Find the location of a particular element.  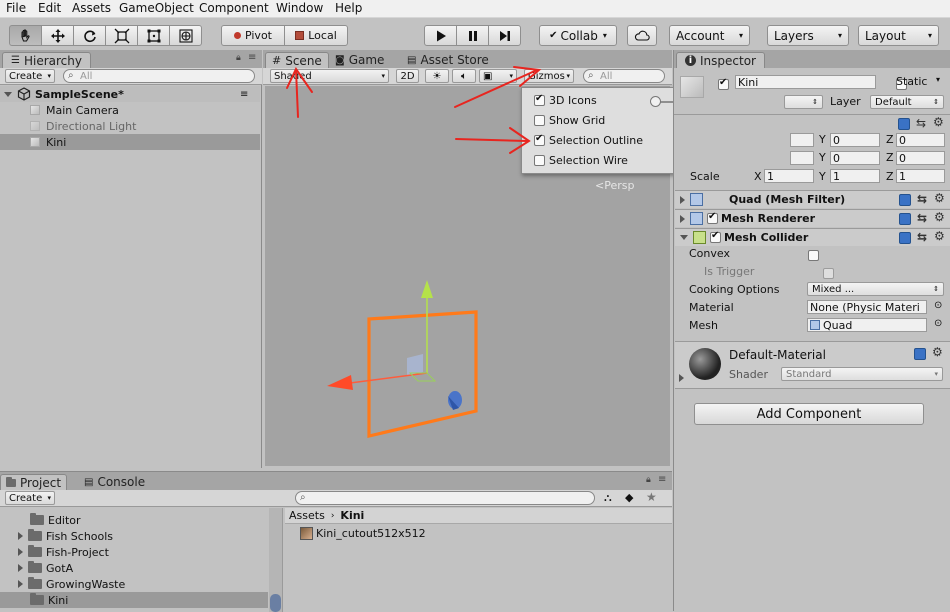

asset-item: Kini_cutout512x512 is located at coordinates (363, 533).